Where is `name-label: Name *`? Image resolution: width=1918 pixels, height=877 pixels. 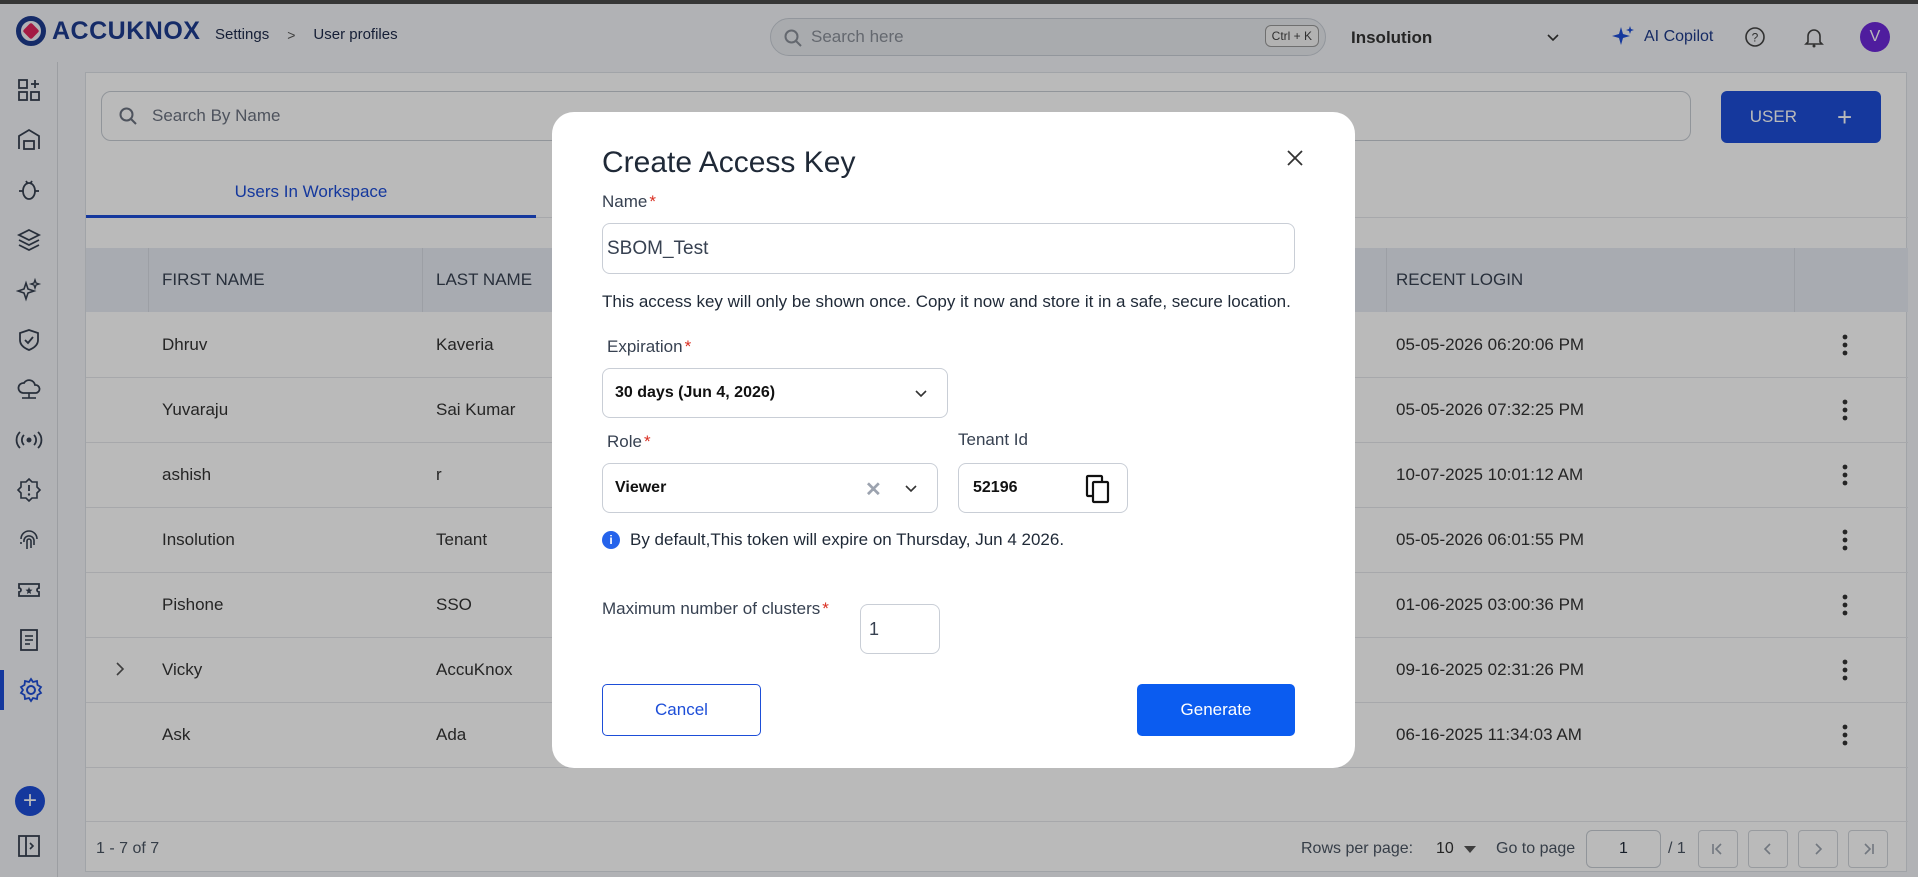 name-label: Name * is located at coordinates (629, 201).